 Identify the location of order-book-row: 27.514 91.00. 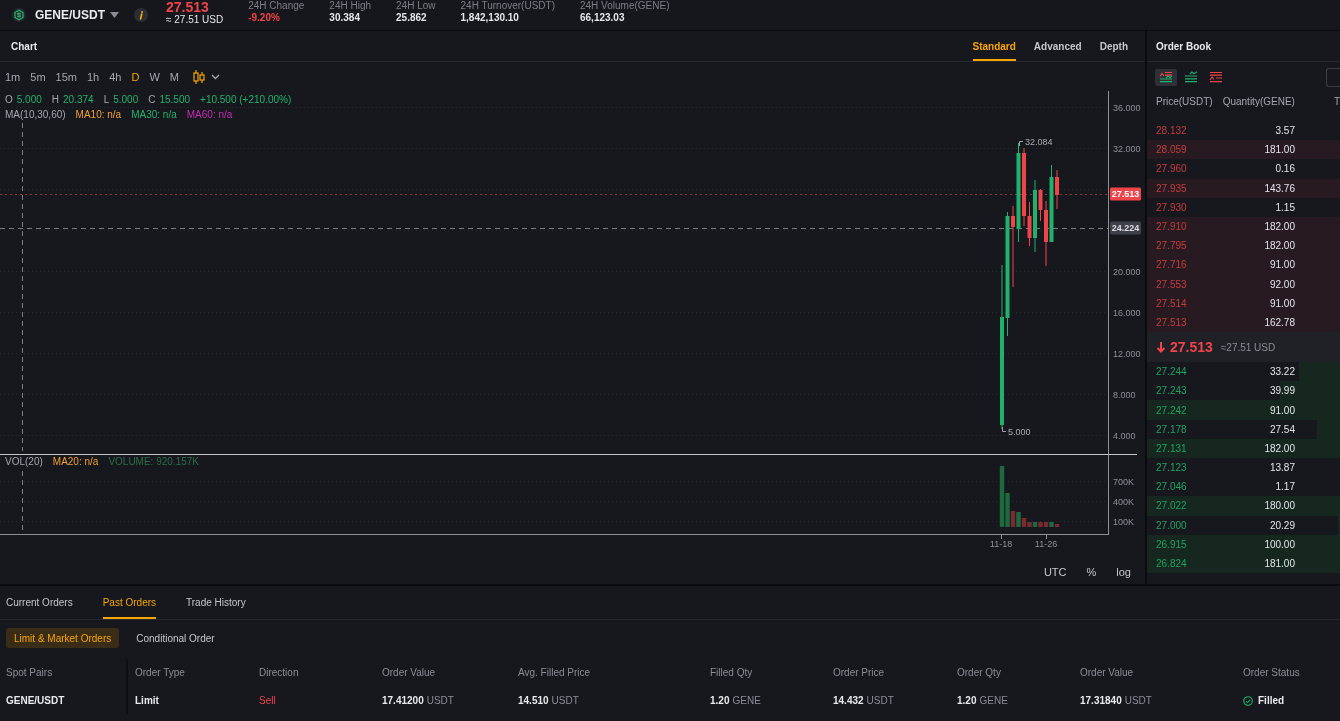
(1243, 303).